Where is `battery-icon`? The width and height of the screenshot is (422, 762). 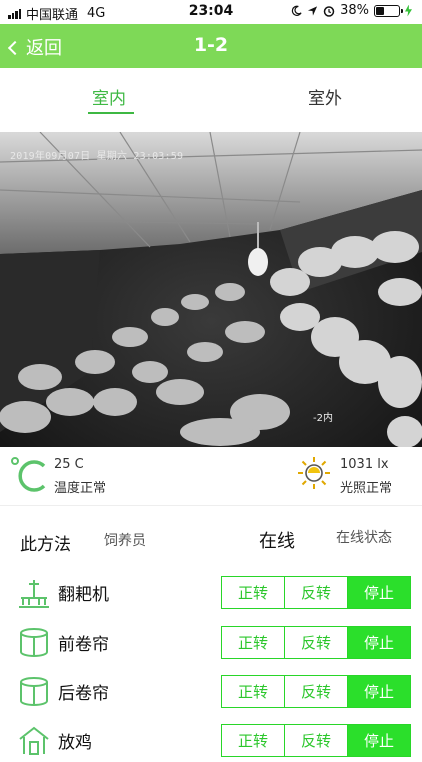
battery-icon is located at coordinates (388, 10).